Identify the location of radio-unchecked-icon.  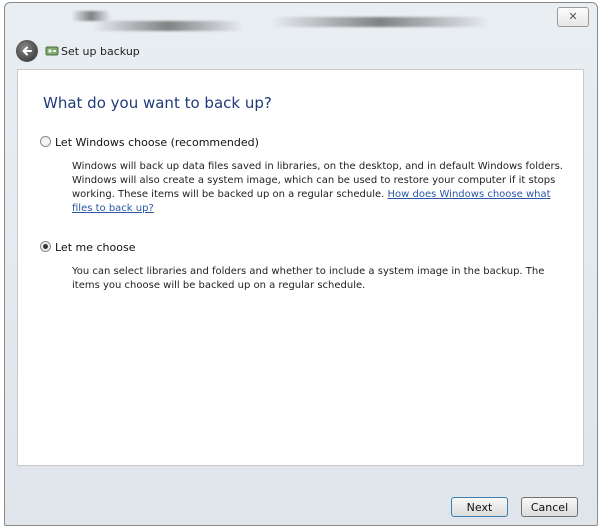
(45, 141).